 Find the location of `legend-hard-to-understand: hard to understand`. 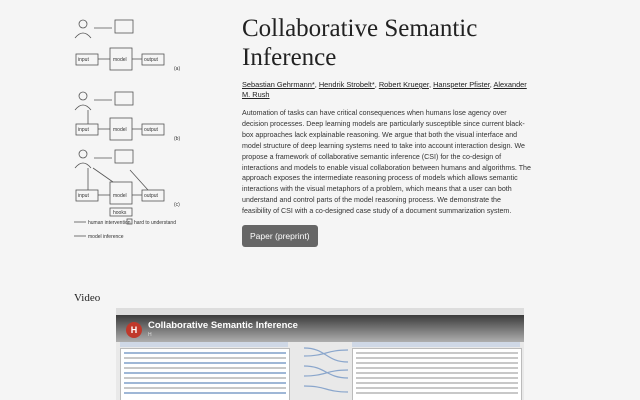

legend-hard-to-understand: hard to understand is located at coordinates (155, 223).